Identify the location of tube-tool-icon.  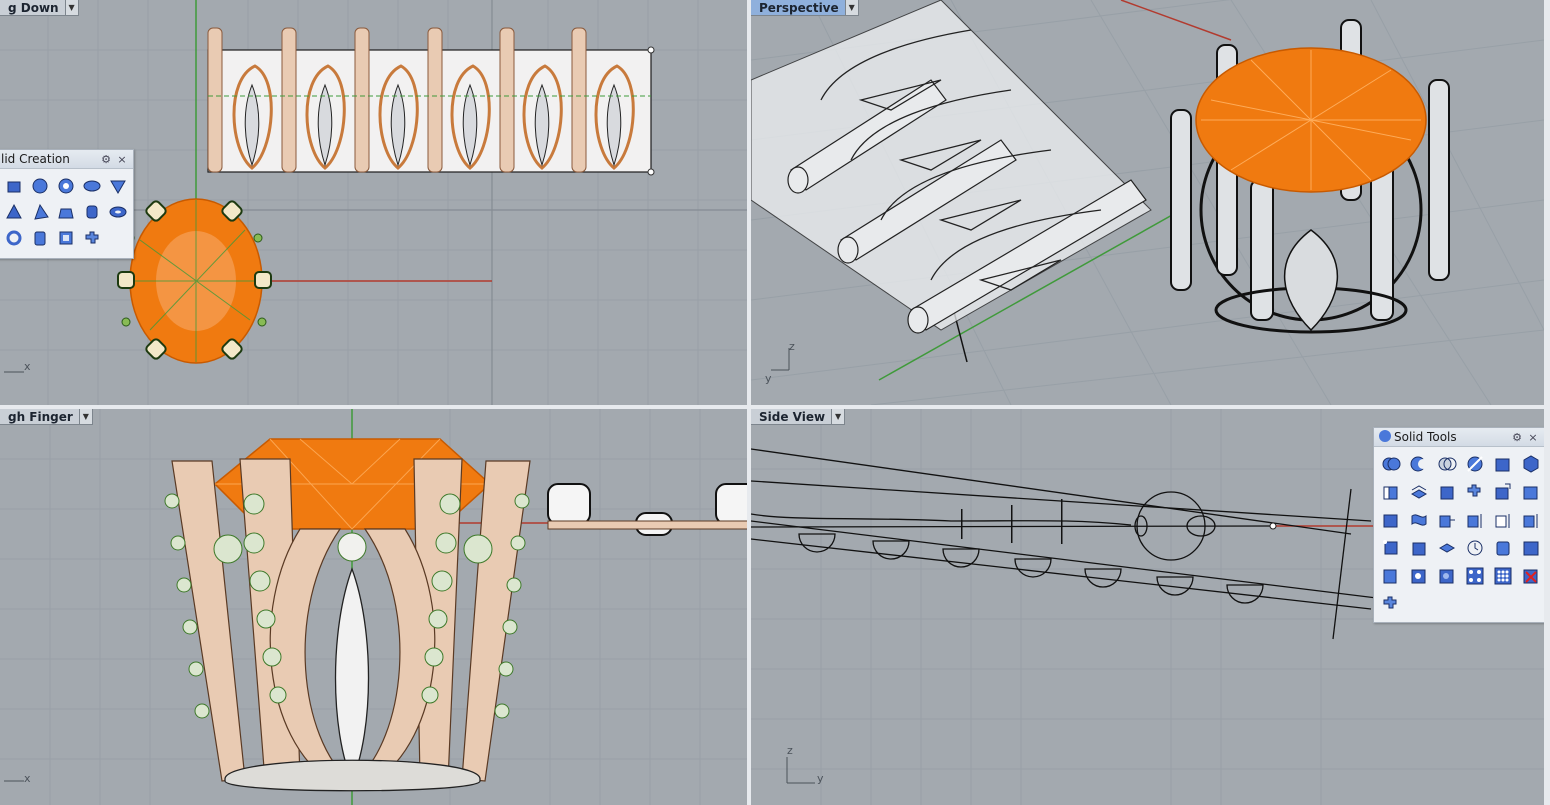
(14, 238).